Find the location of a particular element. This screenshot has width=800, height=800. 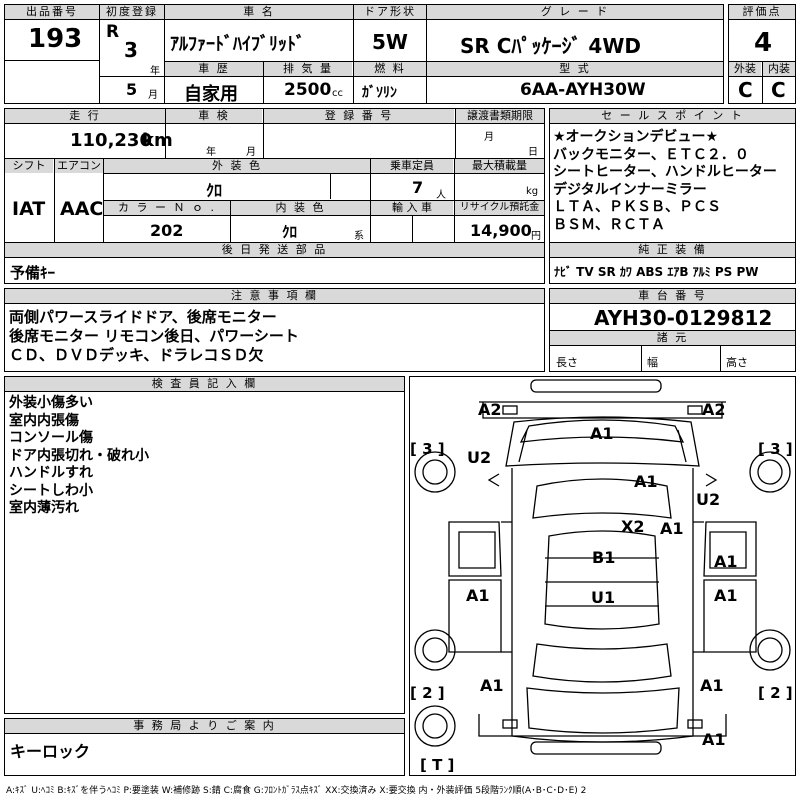

door-label: ドア形状 is located at coordinates (390, 12).